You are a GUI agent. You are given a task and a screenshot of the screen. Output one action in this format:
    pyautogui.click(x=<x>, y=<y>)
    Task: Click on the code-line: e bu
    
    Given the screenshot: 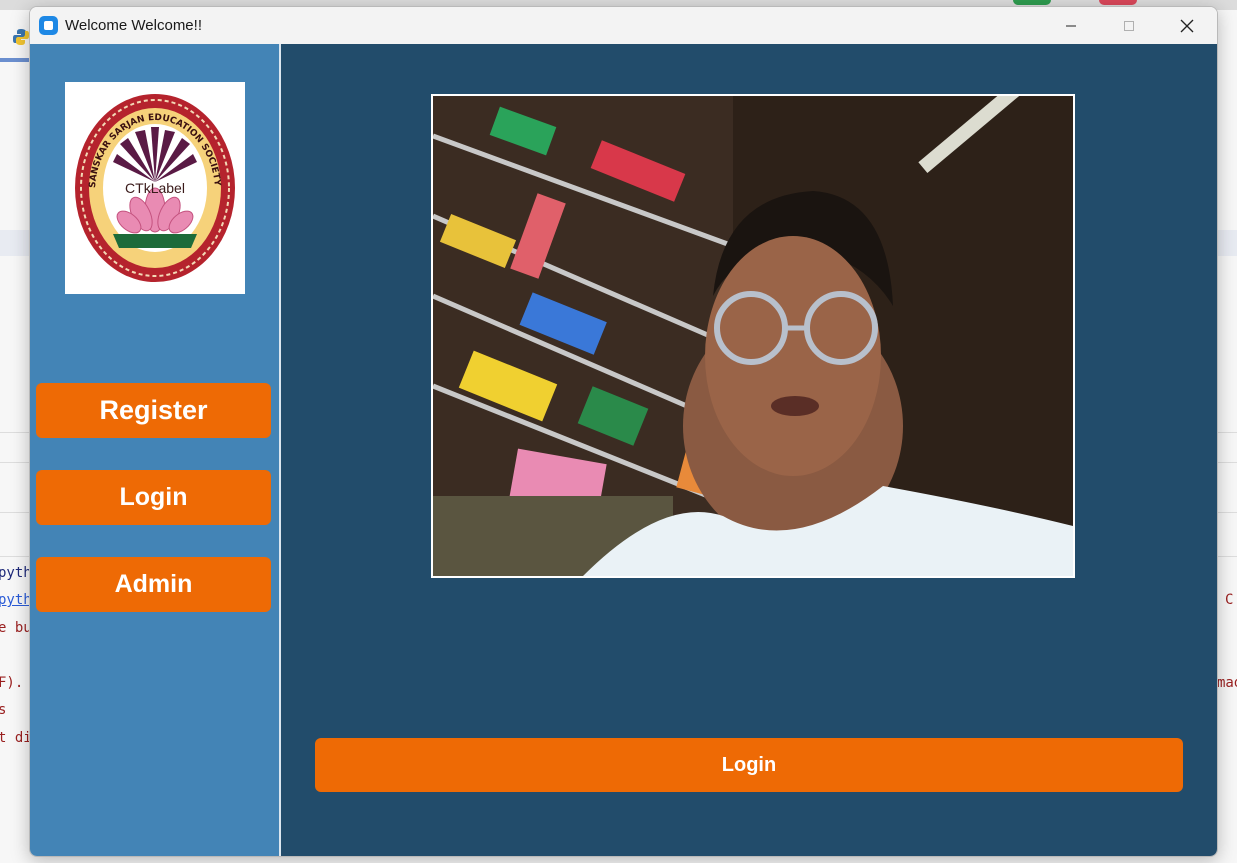 What is the action you would take?
    pyautogui.click(x=16, y=628)
    